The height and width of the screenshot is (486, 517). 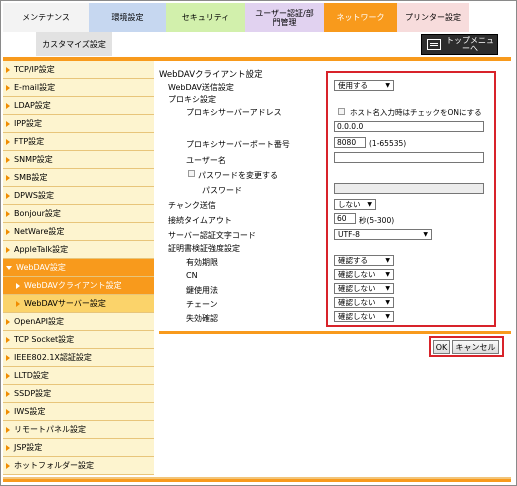 I want to click on sidebar-item-label: WebDAV設定, so click(x=41, y=267).